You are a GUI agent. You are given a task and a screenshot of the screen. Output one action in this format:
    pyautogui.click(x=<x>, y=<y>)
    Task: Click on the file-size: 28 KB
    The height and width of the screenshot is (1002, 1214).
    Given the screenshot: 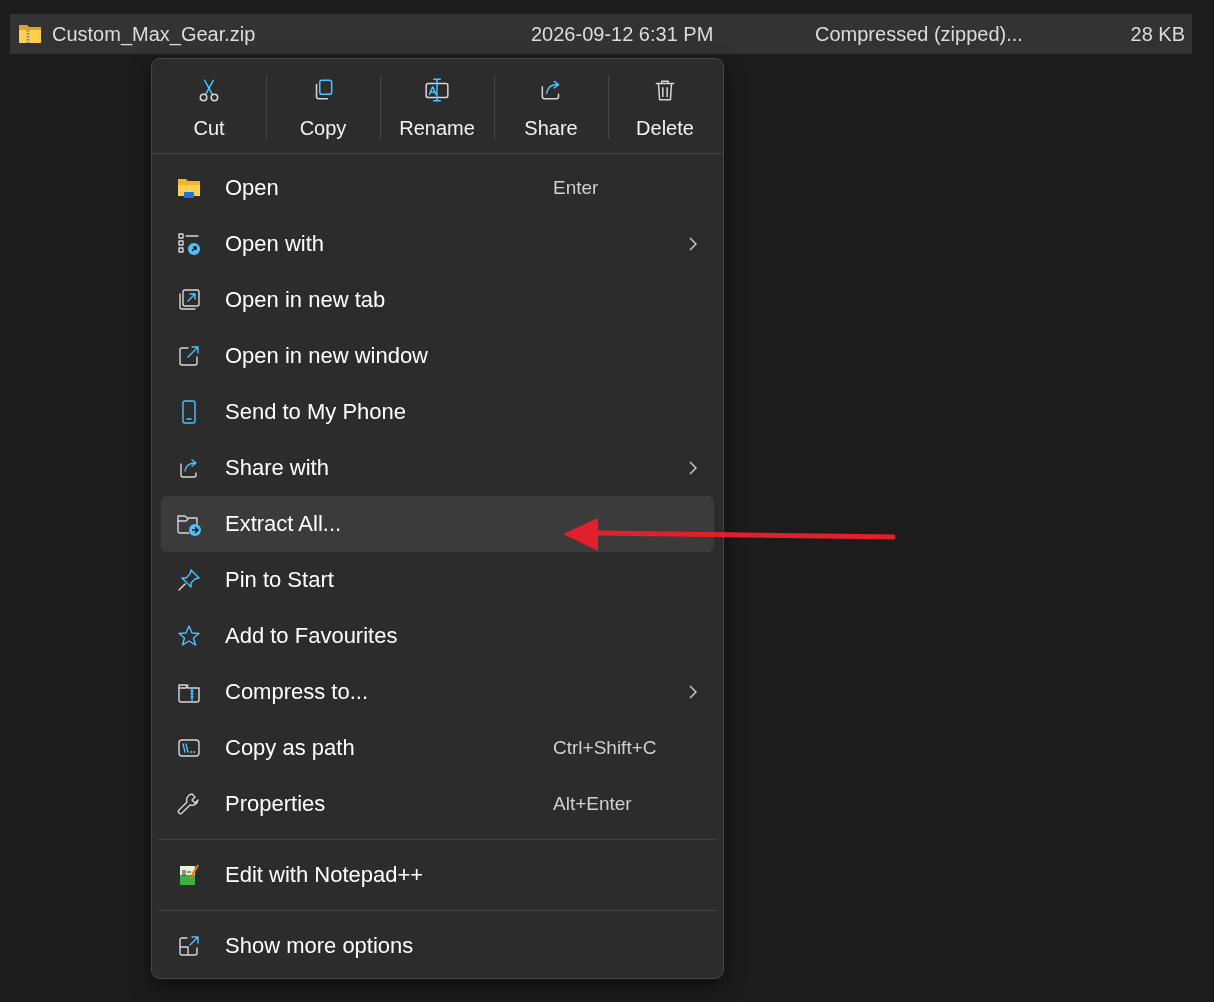 What is the action you would take?
    pyautogui.click(x=1157, y=34)
    